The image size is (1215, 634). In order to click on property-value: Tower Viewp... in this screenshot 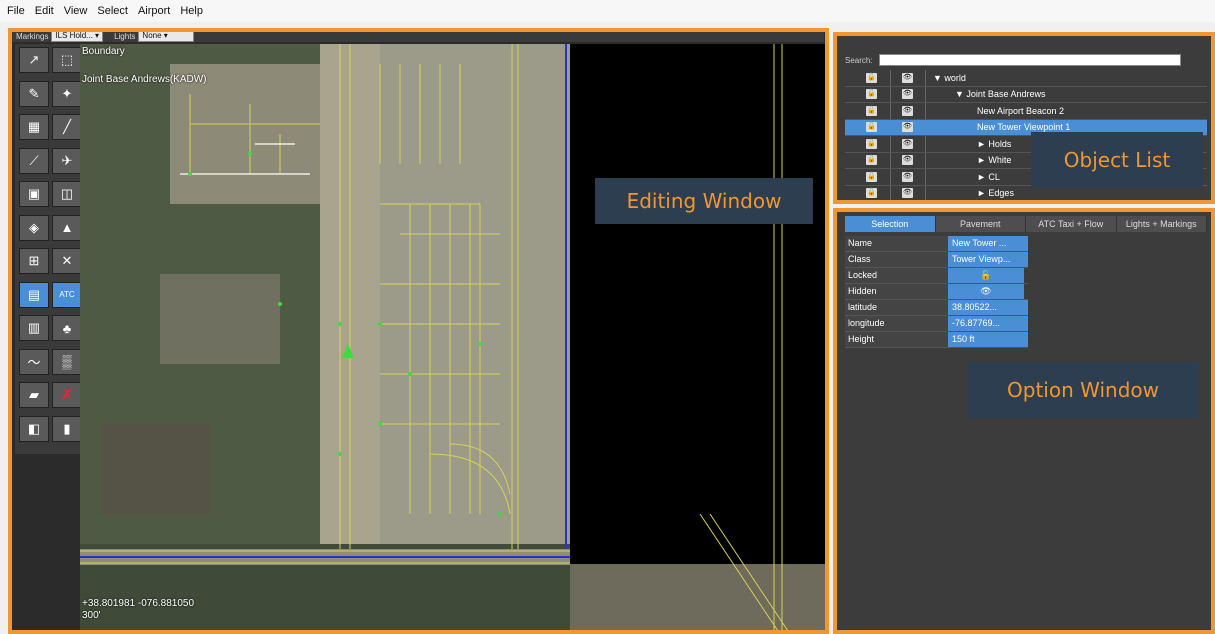, I will do `click(988, 259)`.